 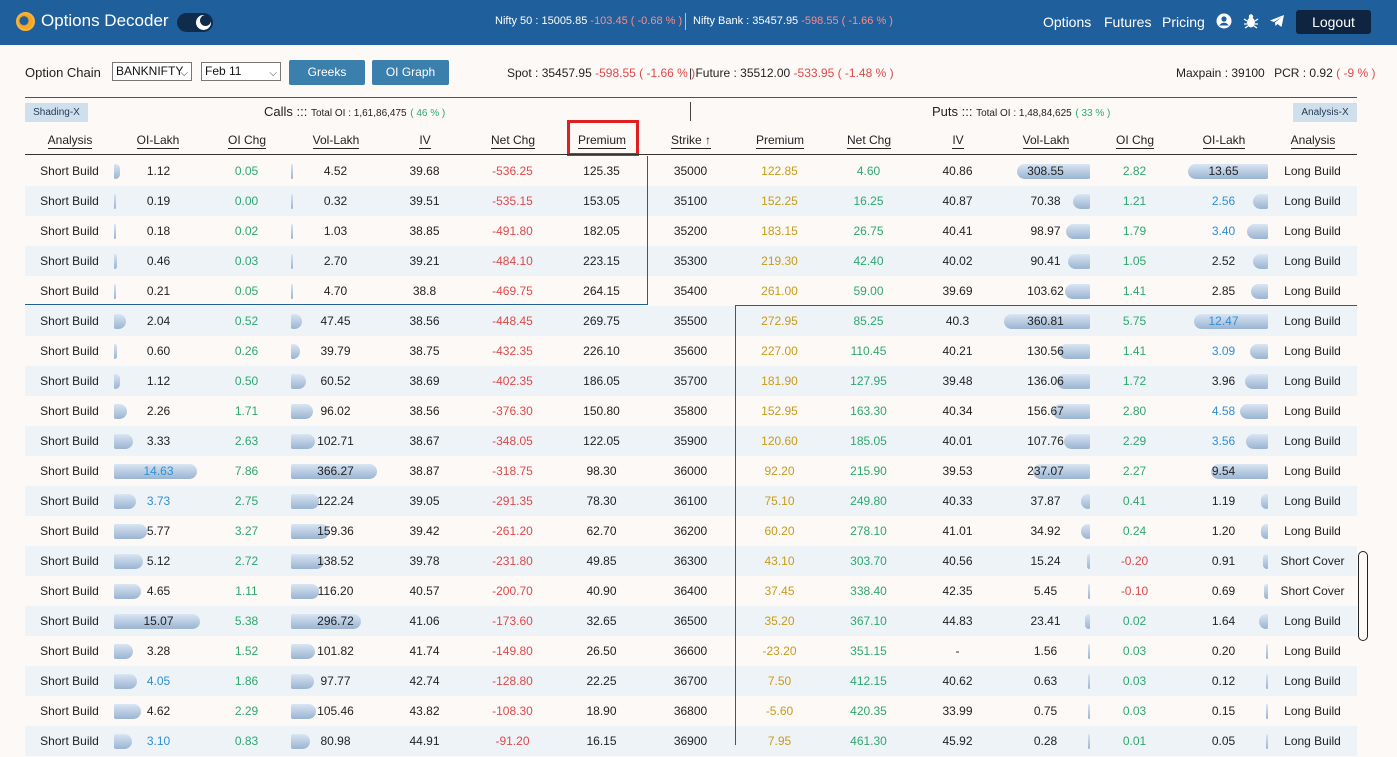 I want to click on call-iv-cell: 39.78, so click(x=424, y=561).